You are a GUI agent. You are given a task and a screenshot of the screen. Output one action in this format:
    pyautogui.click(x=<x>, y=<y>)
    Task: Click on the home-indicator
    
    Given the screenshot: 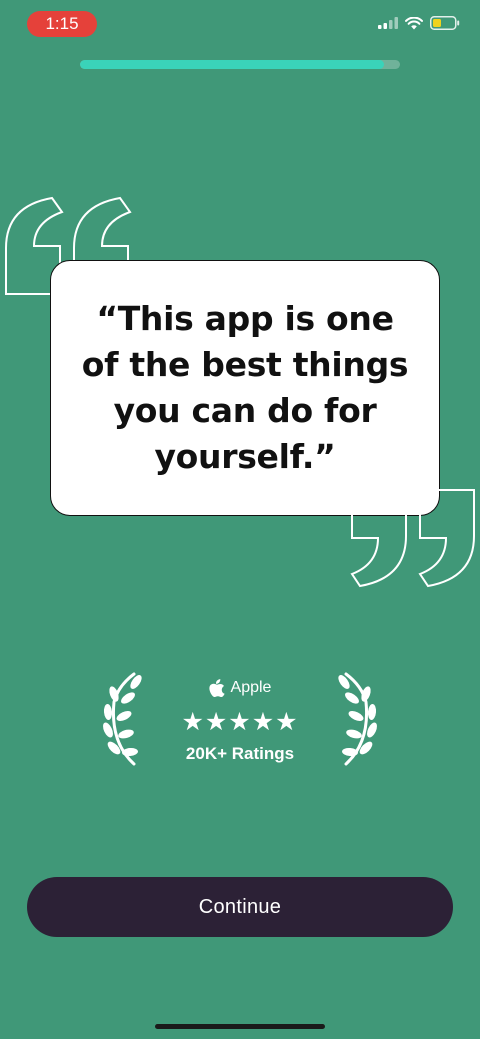 What is the action you would take?
    pyautogui.click(x=240, y=1026)
    